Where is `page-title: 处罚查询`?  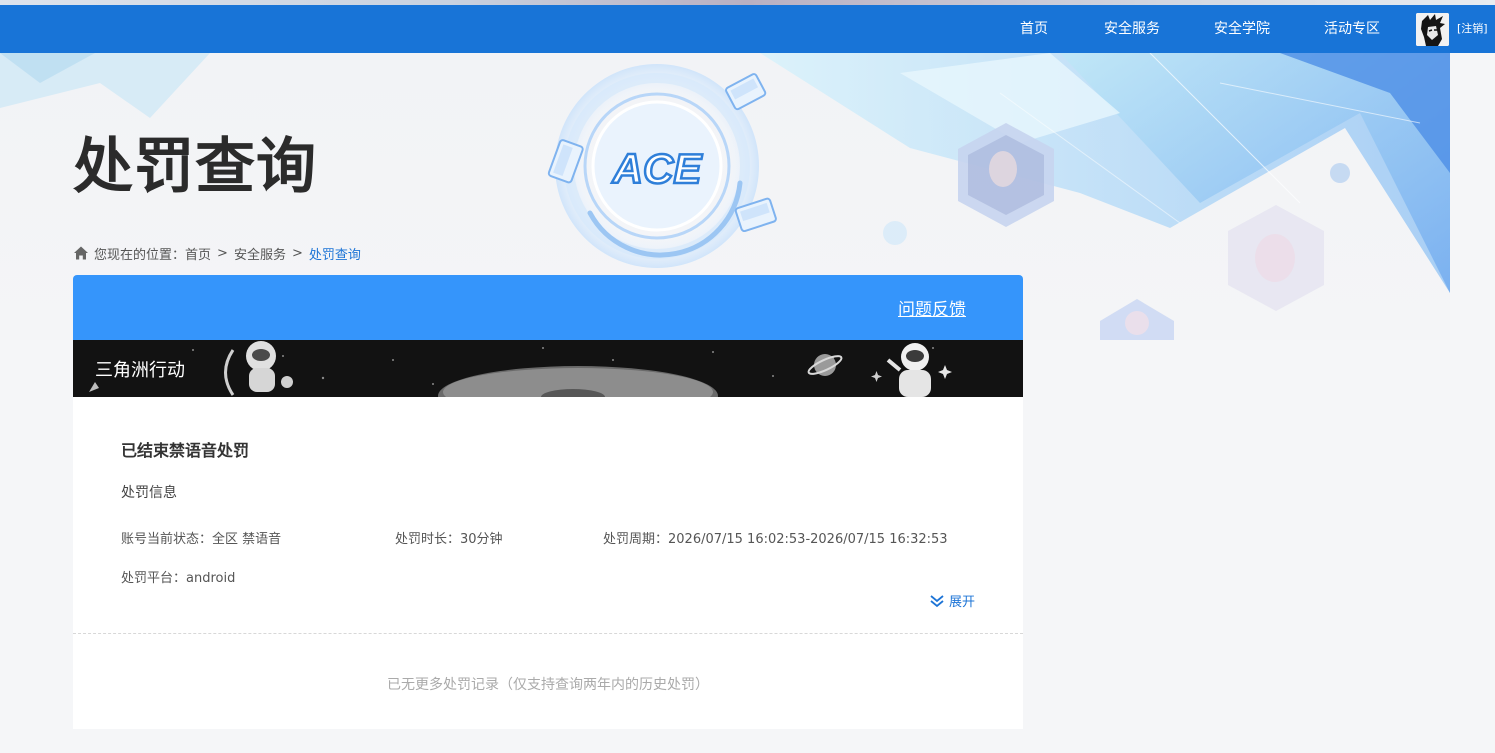
page-title: 处罚查询 is located at coordinates (195, 167).